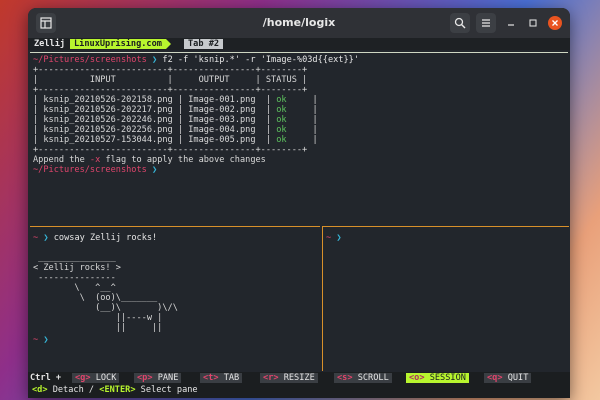 This screenshot has height=400, width=600. What do you see at coordinates (117, 390) in the screenshot?
I see `enter-key: <ENTER>` at bounding box center [117, 390].